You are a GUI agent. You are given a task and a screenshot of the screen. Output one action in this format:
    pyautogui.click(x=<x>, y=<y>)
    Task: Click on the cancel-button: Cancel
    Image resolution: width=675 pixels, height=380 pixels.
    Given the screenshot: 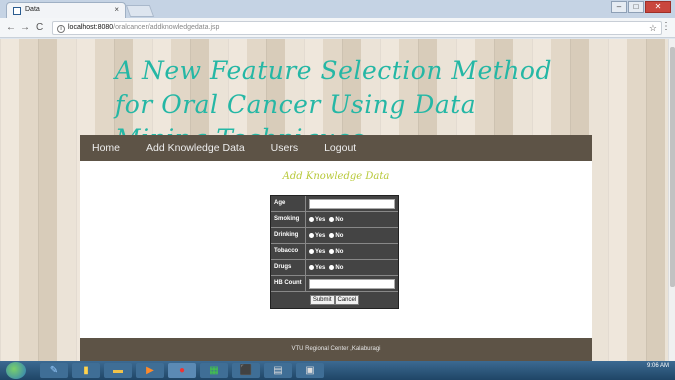 What is the action you would take?
    pyautogui.click(x=347, y=300)
    